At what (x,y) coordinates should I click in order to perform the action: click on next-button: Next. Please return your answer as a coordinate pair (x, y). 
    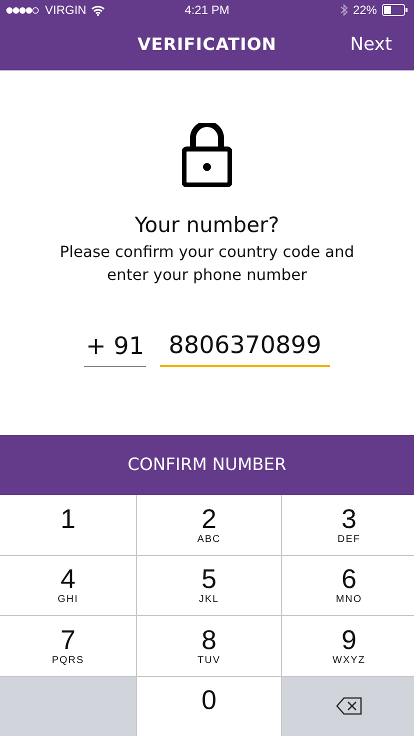
    Looking at the image, I should click on (371, 44).